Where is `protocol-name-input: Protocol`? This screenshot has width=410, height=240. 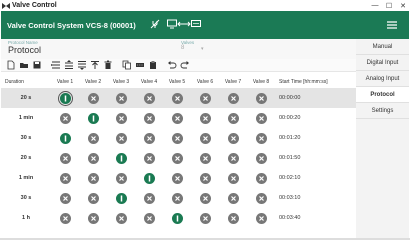 protocol-name-input: Protocol is located at coordinates (24, 50).